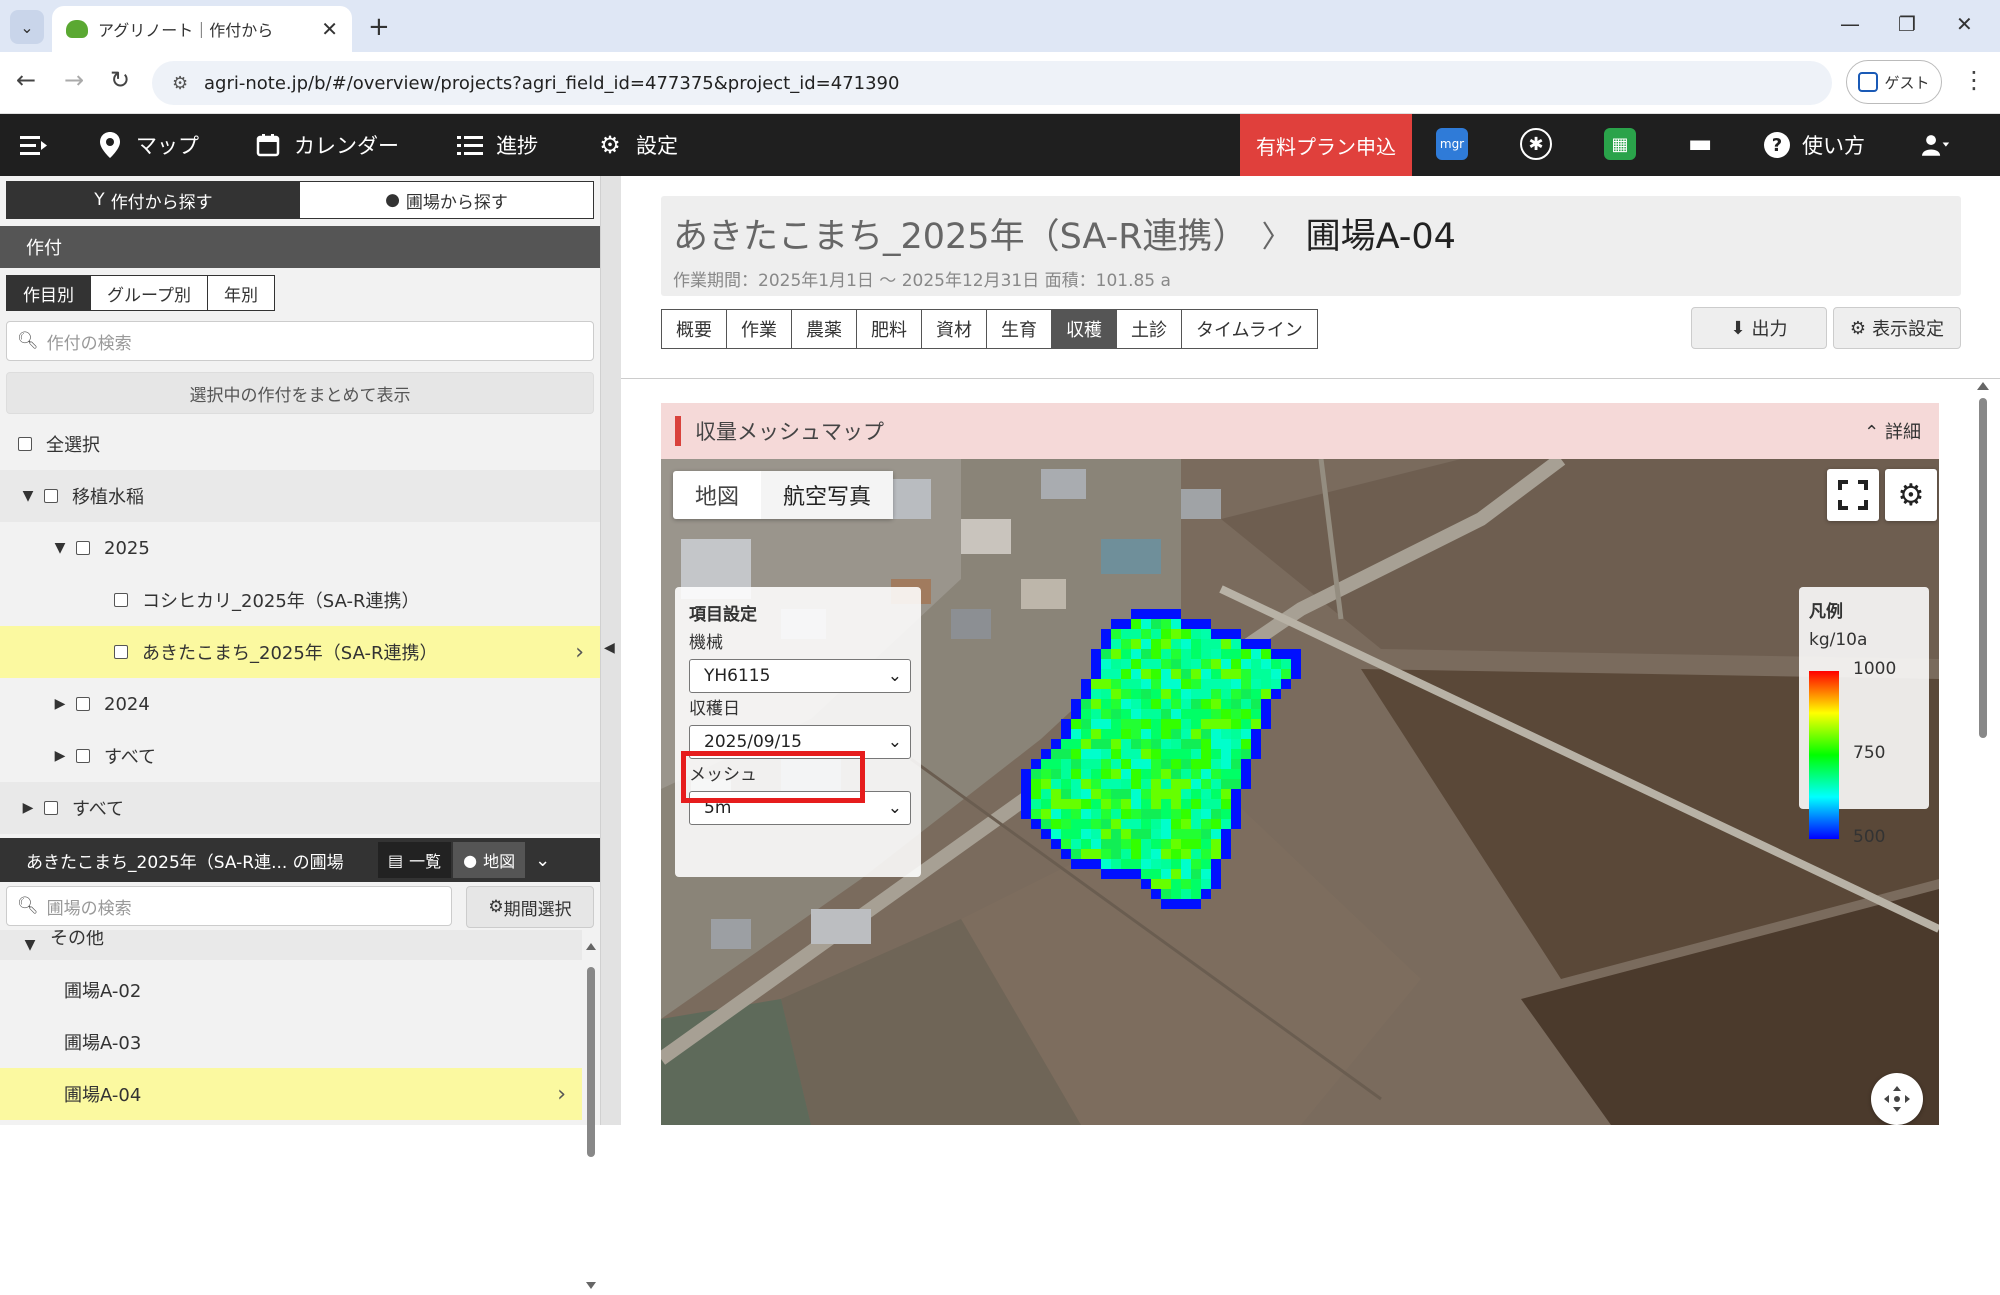  Describe the element at coordinates (300, 808) in the screenshot. I see `tree-item-all-crops: ▶ すべて` at that location.